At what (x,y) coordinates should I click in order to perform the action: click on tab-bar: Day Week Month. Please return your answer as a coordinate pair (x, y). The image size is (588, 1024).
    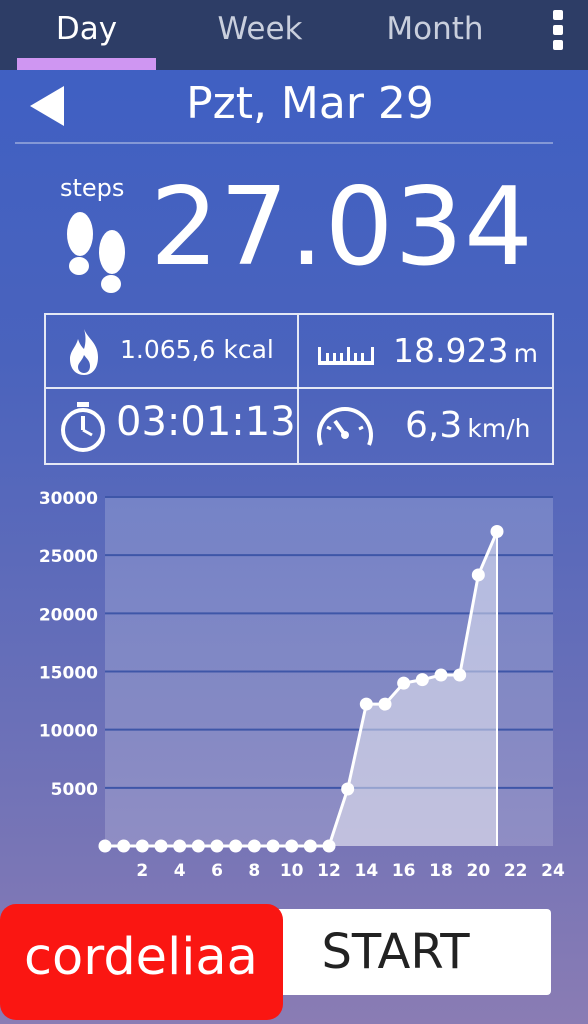
    Looking at the image, I should click on (294, 35).